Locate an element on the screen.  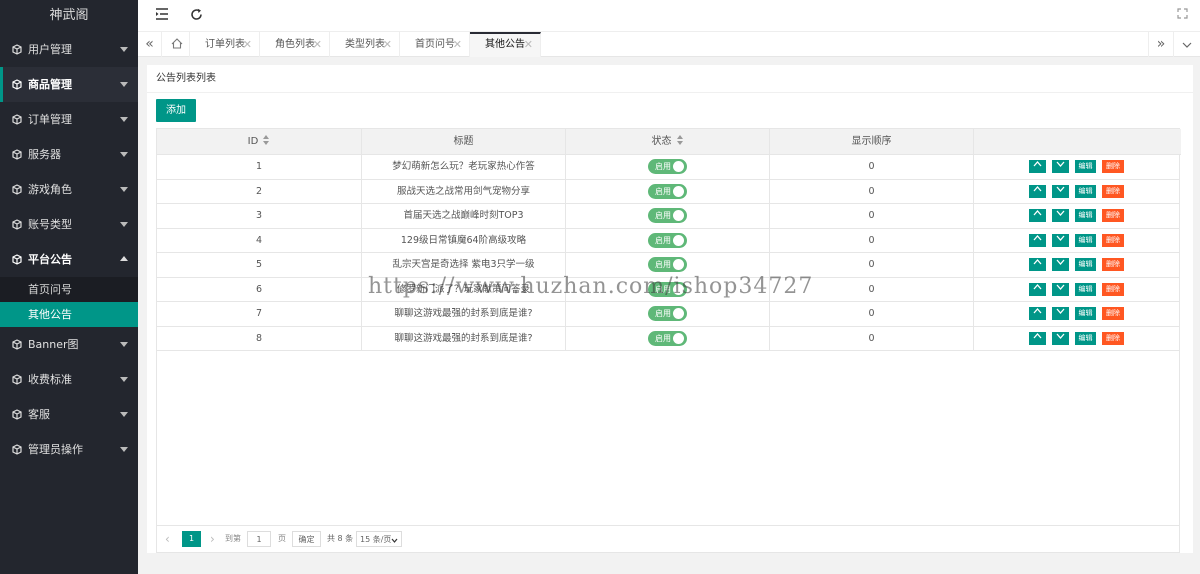
fullscreen-icon is located at coordinates (1182, 16).